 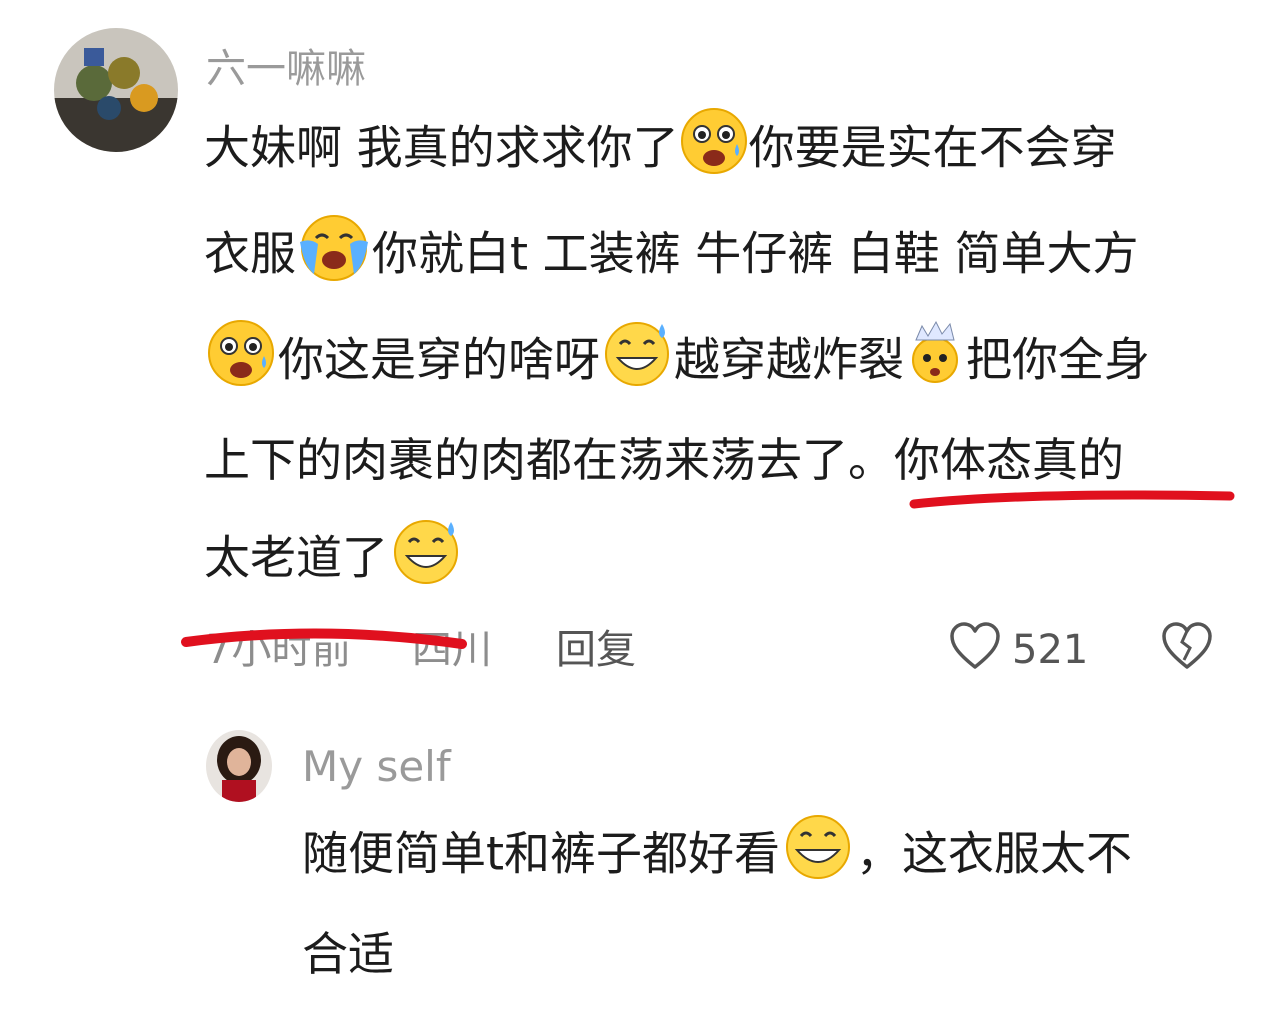 I want to click on comment-text-line: 上下的肉裹的肉都在荡来荡去了。你体态真的, so click(x=664, y=460).